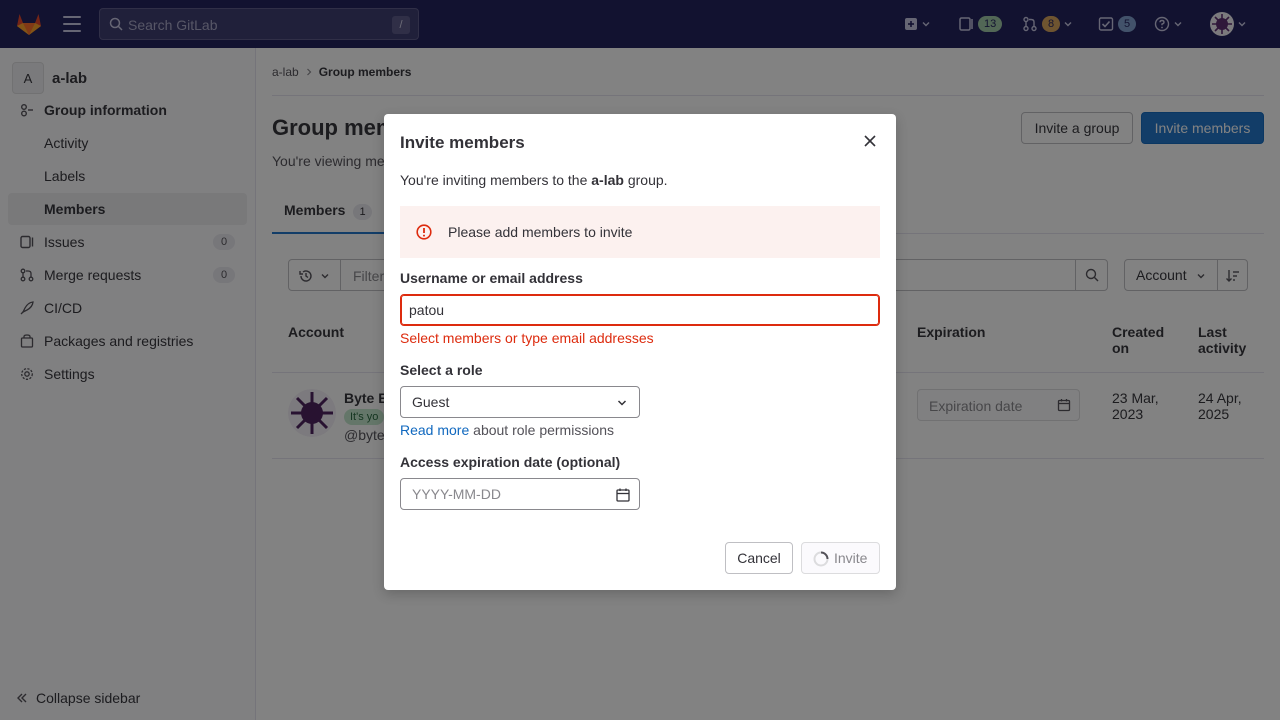 This screenshot has width=1280, height=720. Describe the element at coordinates (640, 310) in the screenshot. I see `username-input: patou` at that location.